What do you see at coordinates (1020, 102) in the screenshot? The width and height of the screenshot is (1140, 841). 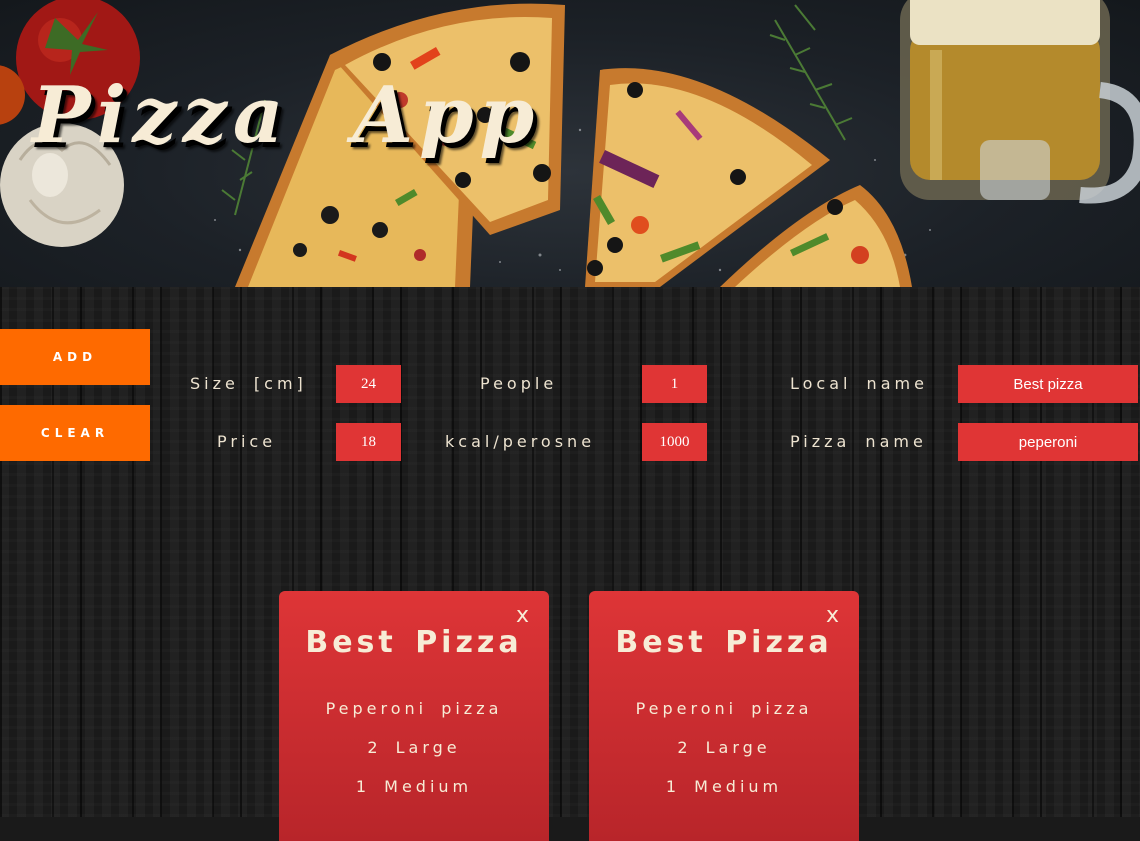 I see `beer-mug-decoration` at bounding box center [1020, 102].